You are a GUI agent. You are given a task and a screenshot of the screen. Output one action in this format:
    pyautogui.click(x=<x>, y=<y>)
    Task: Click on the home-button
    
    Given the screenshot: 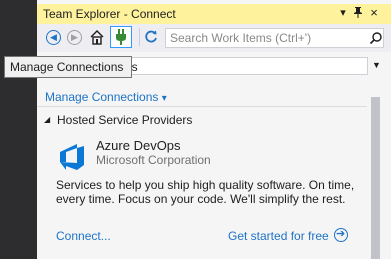 What is the action you would take?
    pyautogui.click(x=97, y=38)
    